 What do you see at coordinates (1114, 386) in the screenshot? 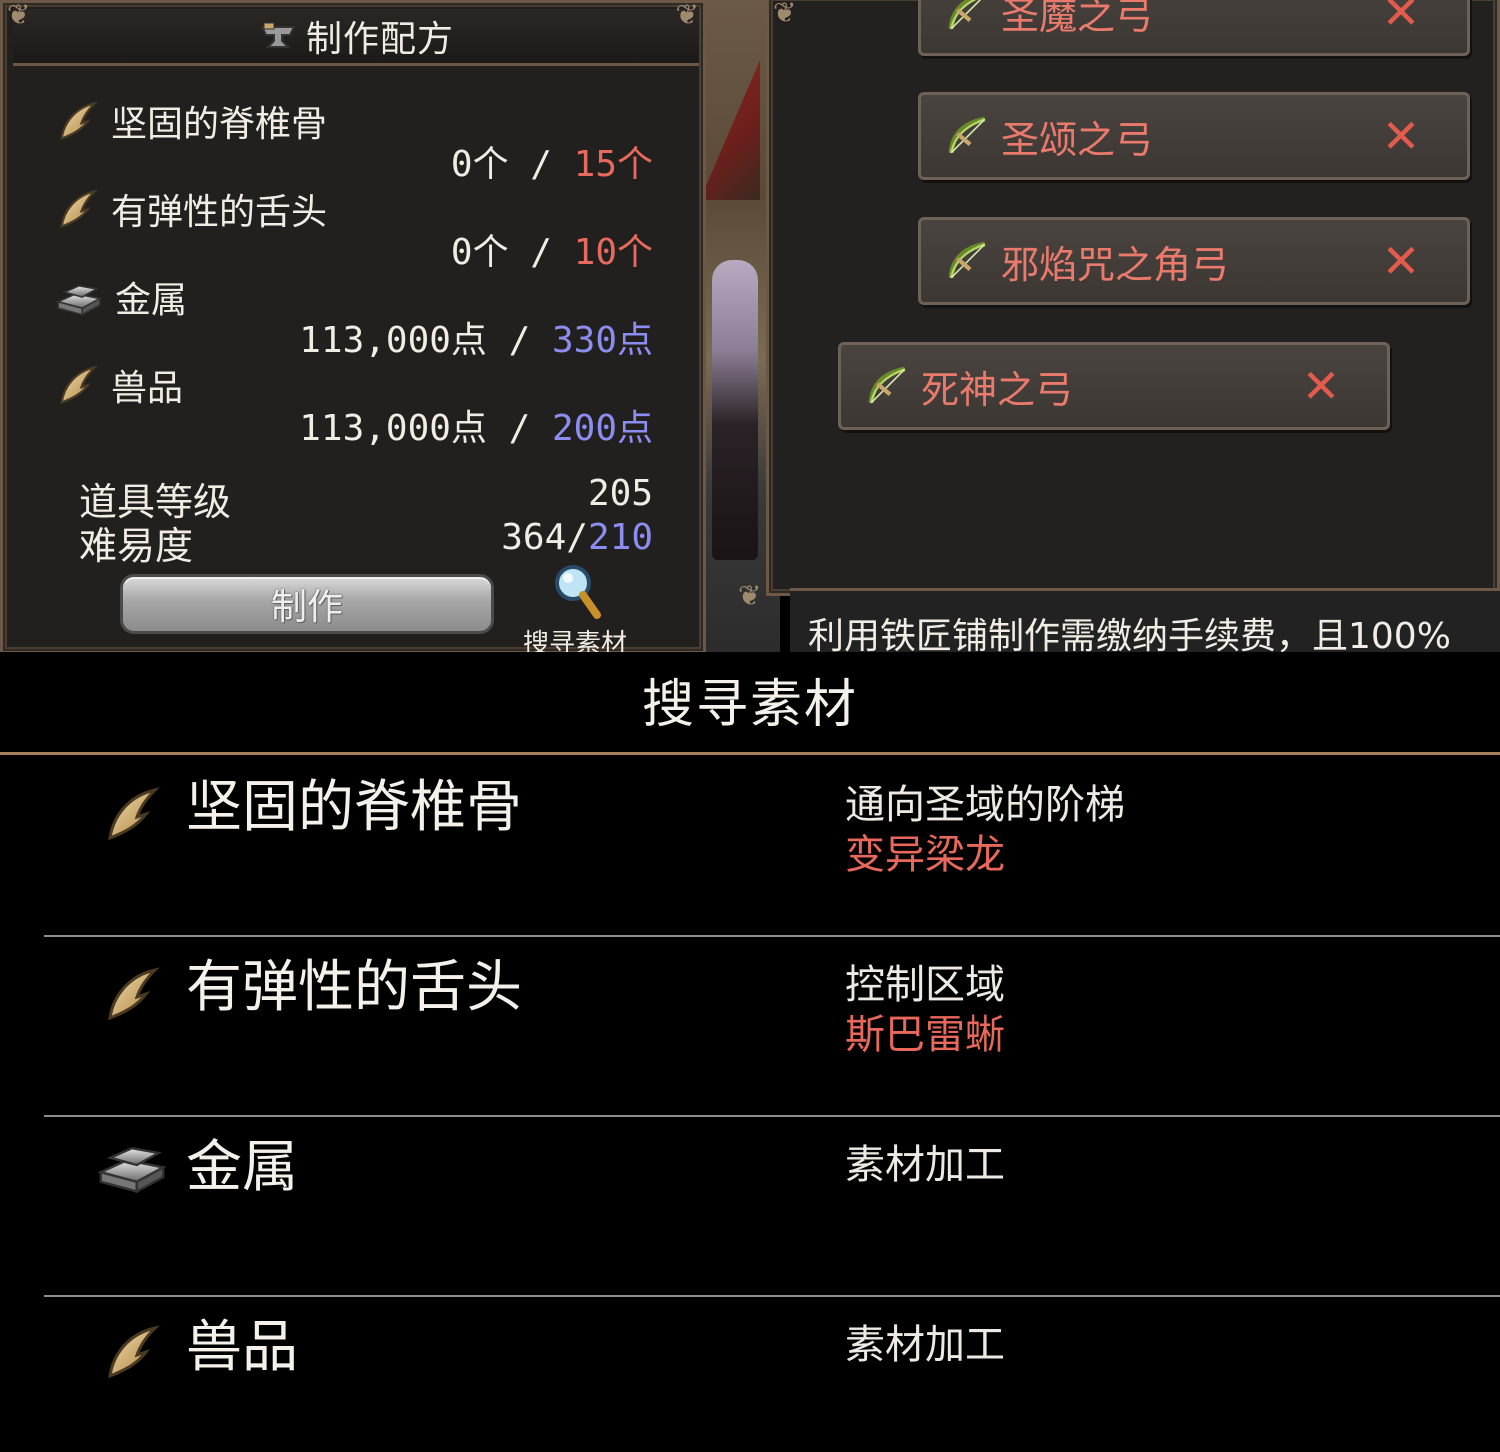
I see `bow-list-item: 死神之弓 ✕` at bounding box center [1114, 386].